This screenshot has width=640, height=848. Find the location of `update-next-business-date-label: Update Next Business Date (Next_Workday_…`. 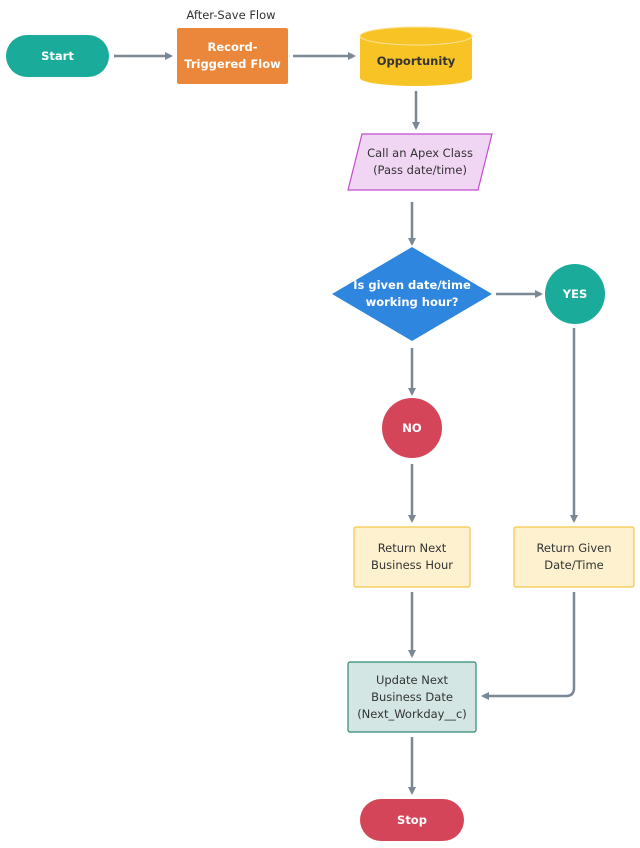

update-next-business-date-label: Update Next Business Date (Next_Workday_… is located at coordinates (412, 696).